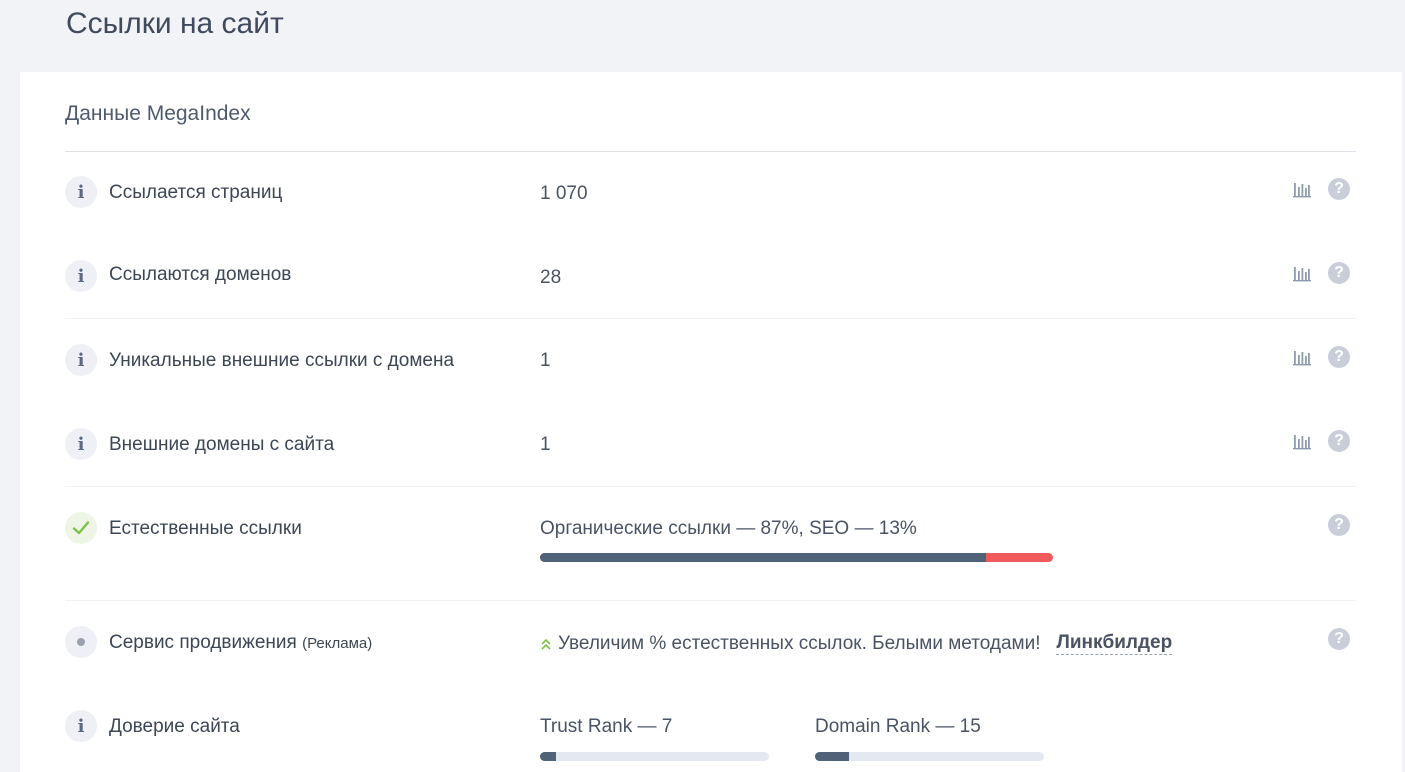 Image resolution: width=1405 pixels, height=772 pixels. I want to click on domain-rank-fill, so click(832, 756).